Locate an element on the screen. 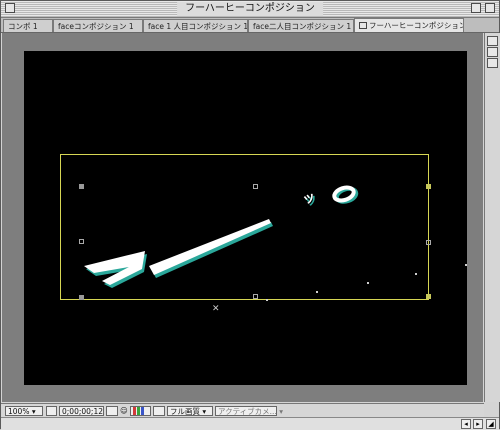  green-channel-icon is located at coordinates (138, 411).